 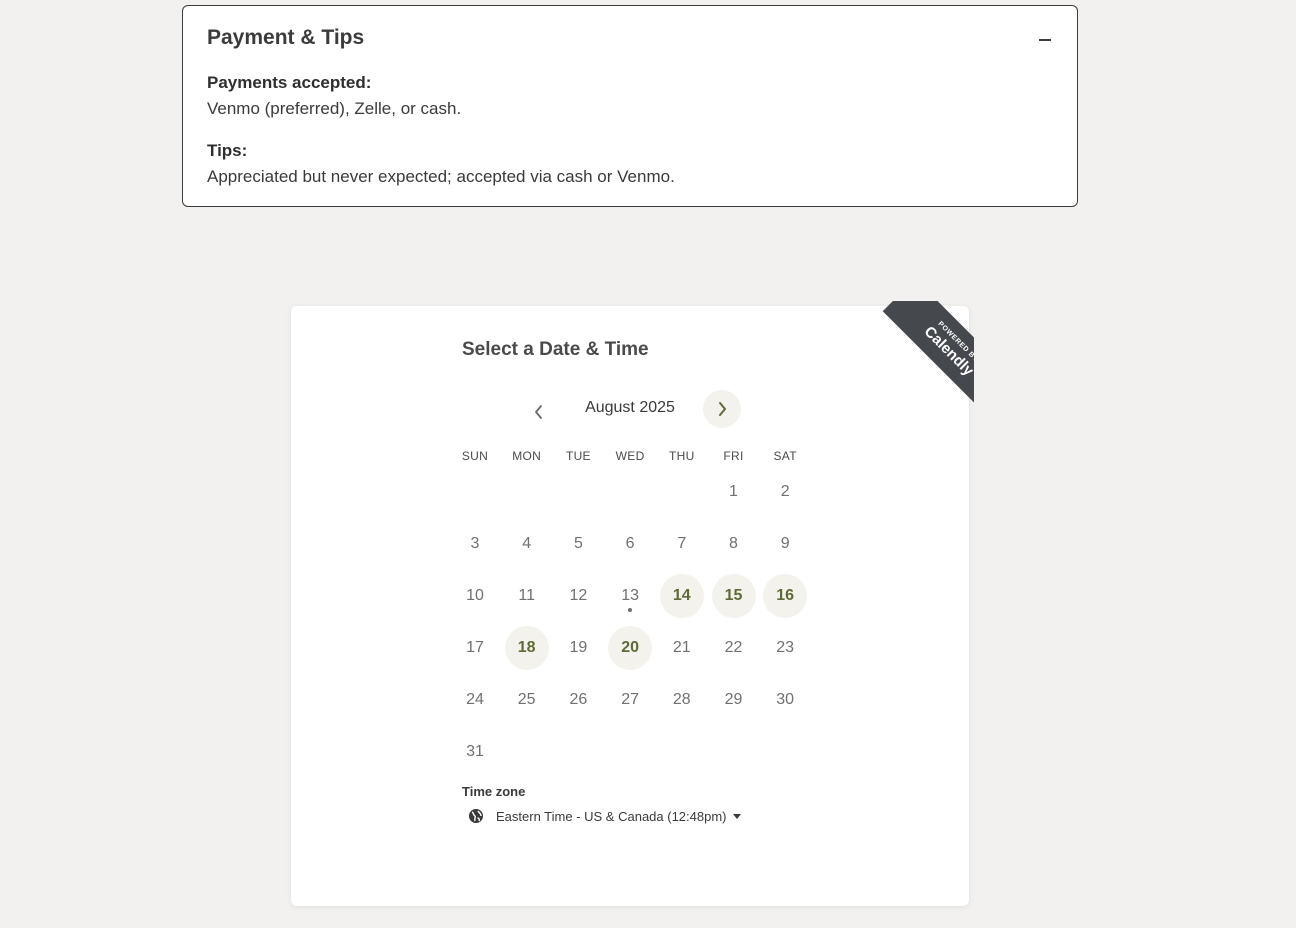 What do you see at coordinates (475, 595) in the screenshot?
I see `calendar-day: 10` at bounding box center [475, 595].